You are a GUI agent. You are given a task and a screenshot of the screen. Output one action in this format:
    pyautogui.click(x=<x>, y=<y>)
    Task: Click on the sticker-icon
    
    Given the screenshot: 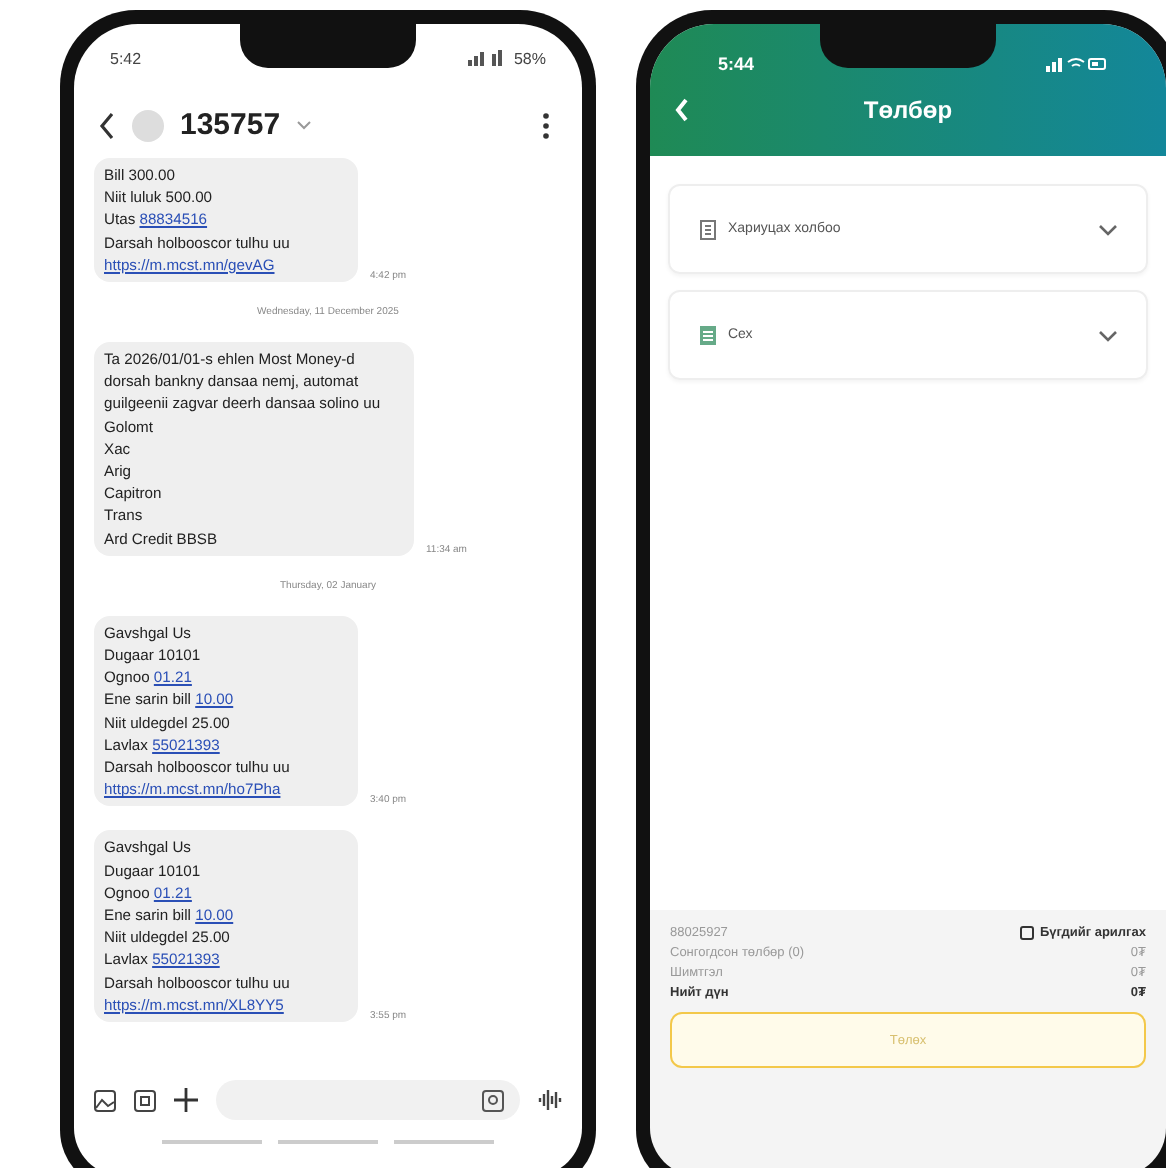 What is the action you would take?
    pyautogui.click(x=145, y=1100)
    